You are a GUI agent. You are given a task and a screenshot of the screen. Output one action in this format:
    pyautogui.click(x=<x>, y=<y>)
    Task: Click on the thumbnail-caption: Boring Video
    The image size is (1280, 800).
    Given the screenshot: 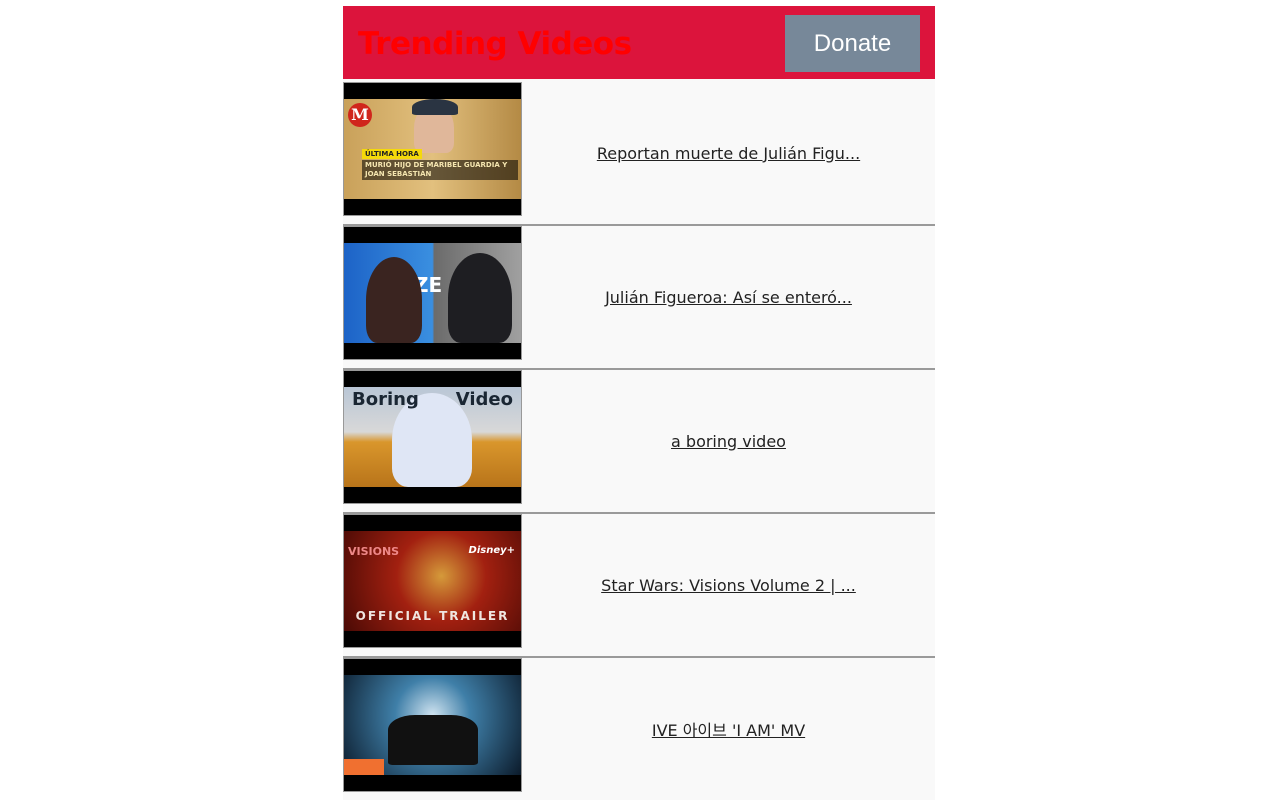 What is the action you would take?
    pyautogui.click(x=432, y=399)
    